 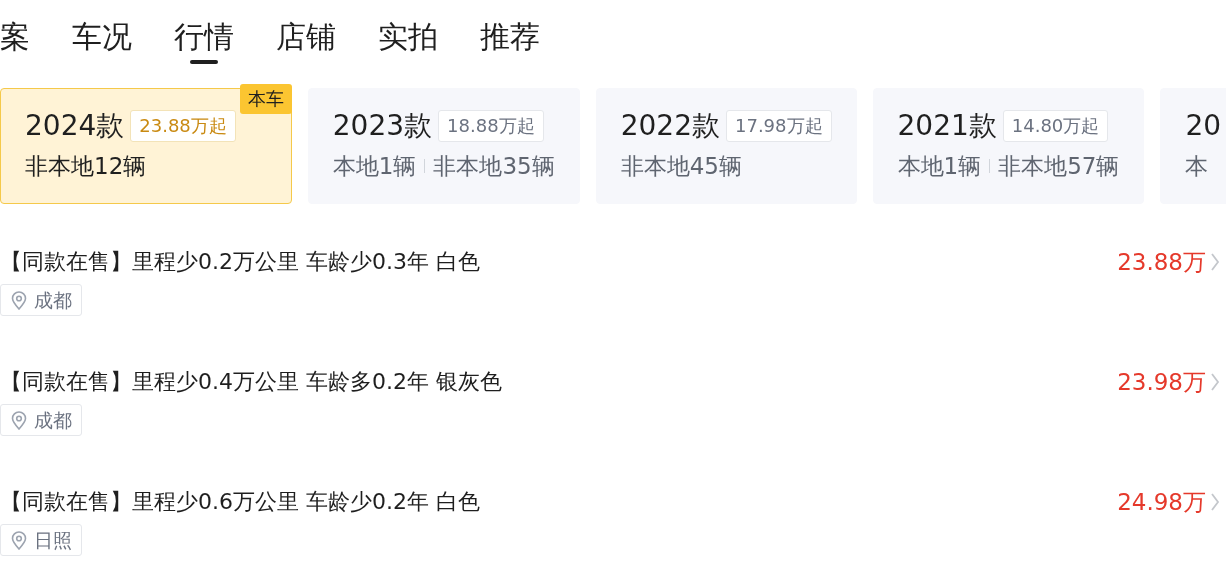 What do you see at coordinates (102, 40) in the screenshot?
I see `tab: 车况` at bounding box center [102, 40].